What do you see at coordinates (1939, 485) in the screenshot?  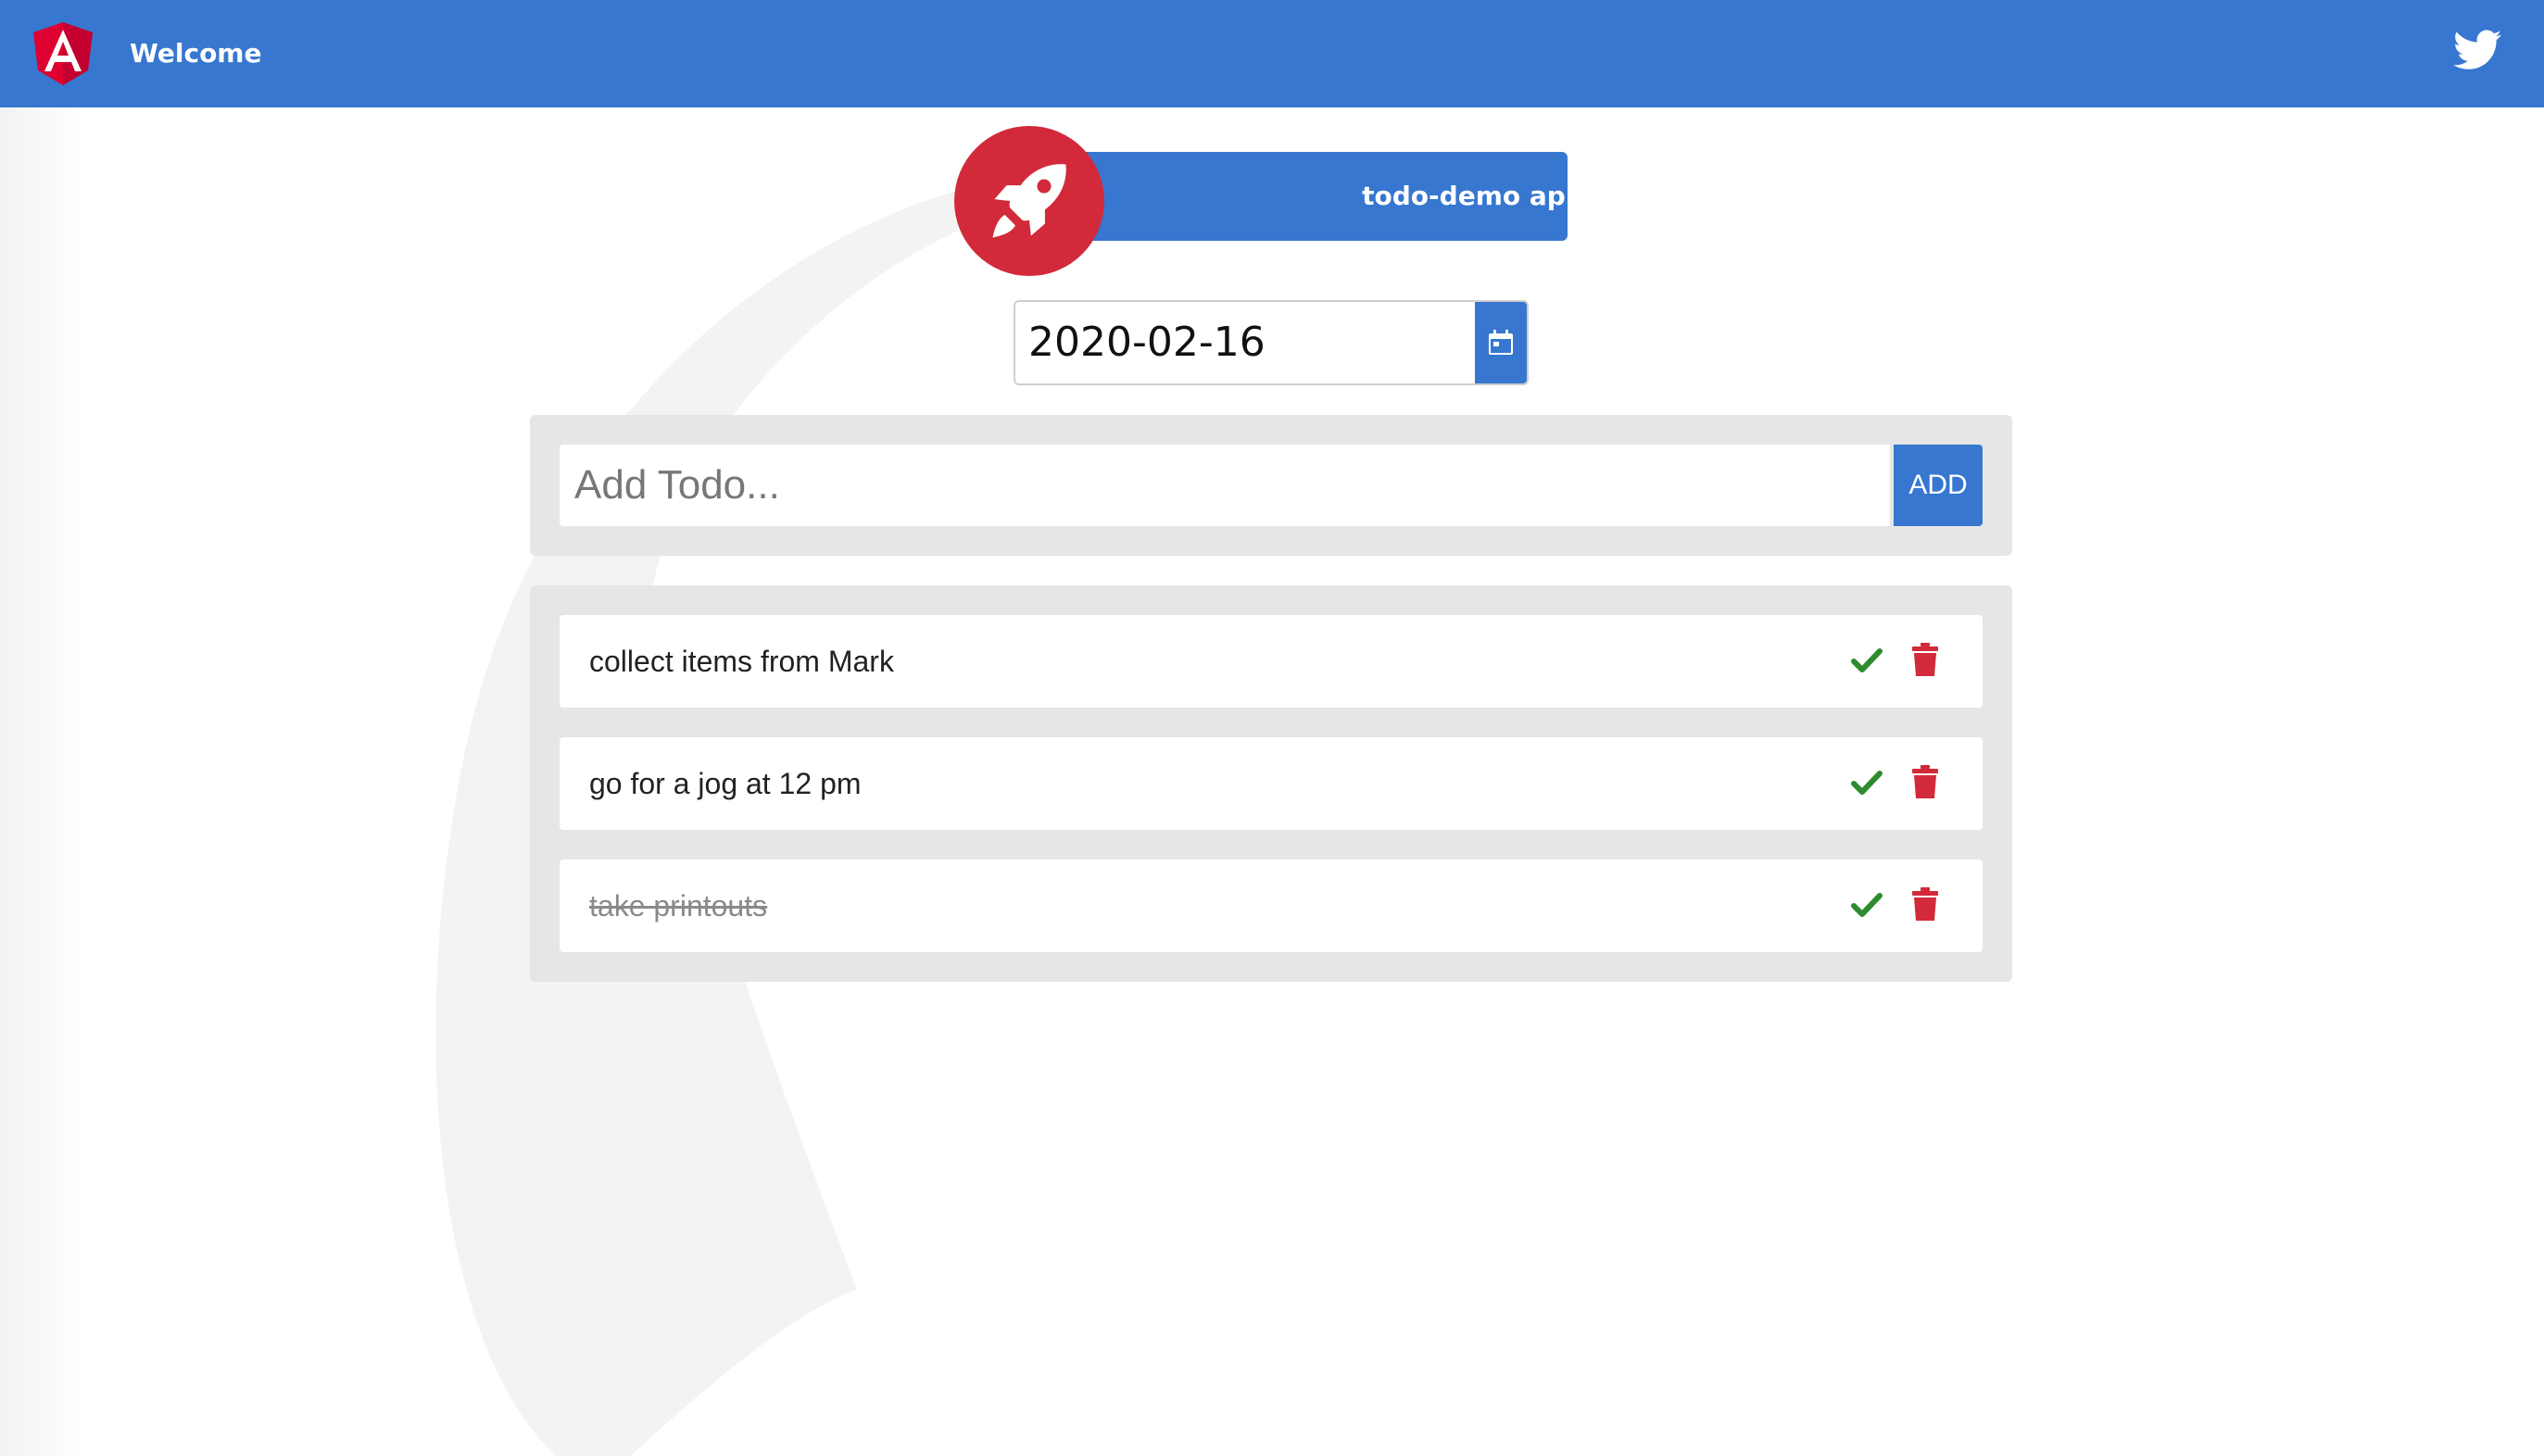 I see `add-todo-button: ADD` at bounding box center [1939, 485].